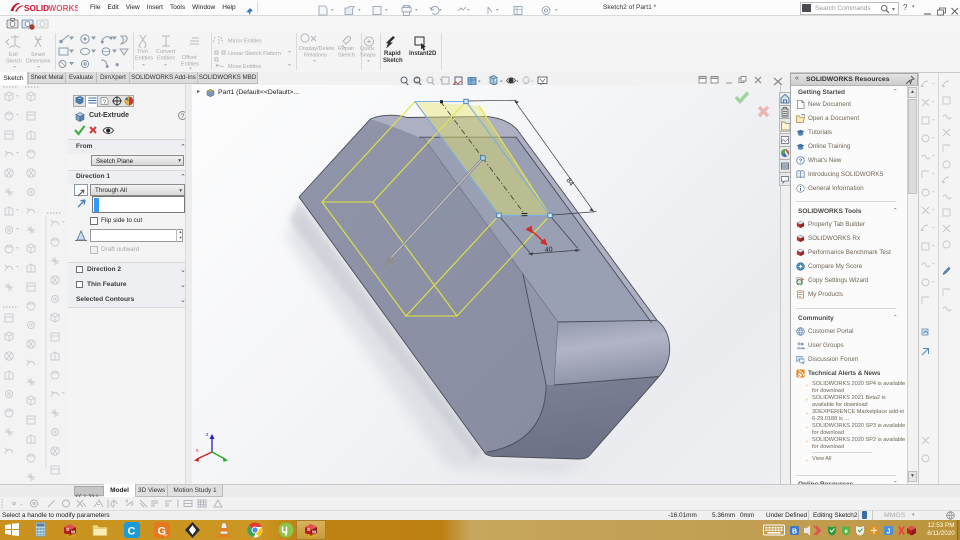 The height and width of the screenshot is (540, 960). I want to click on svg-text: Linear Sketch Pattern, so click(254, 54).